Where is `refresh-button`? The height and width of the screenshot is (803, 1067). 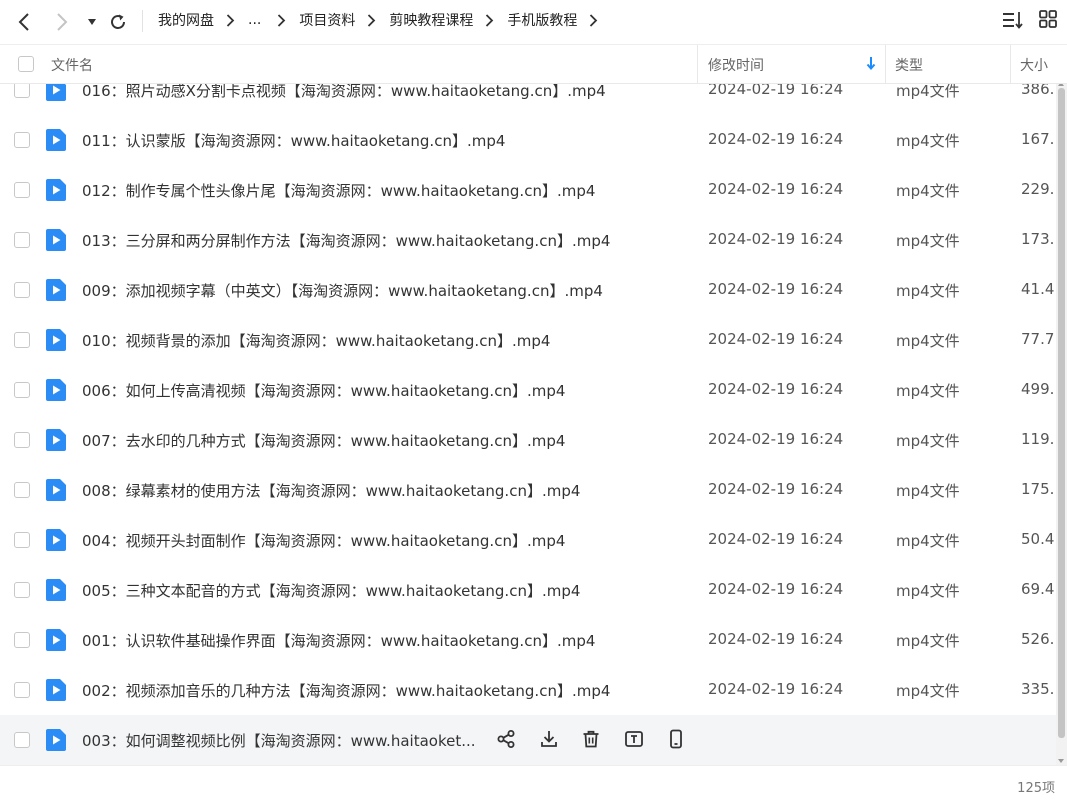 refresh-button is located at coordinates (118, 22).